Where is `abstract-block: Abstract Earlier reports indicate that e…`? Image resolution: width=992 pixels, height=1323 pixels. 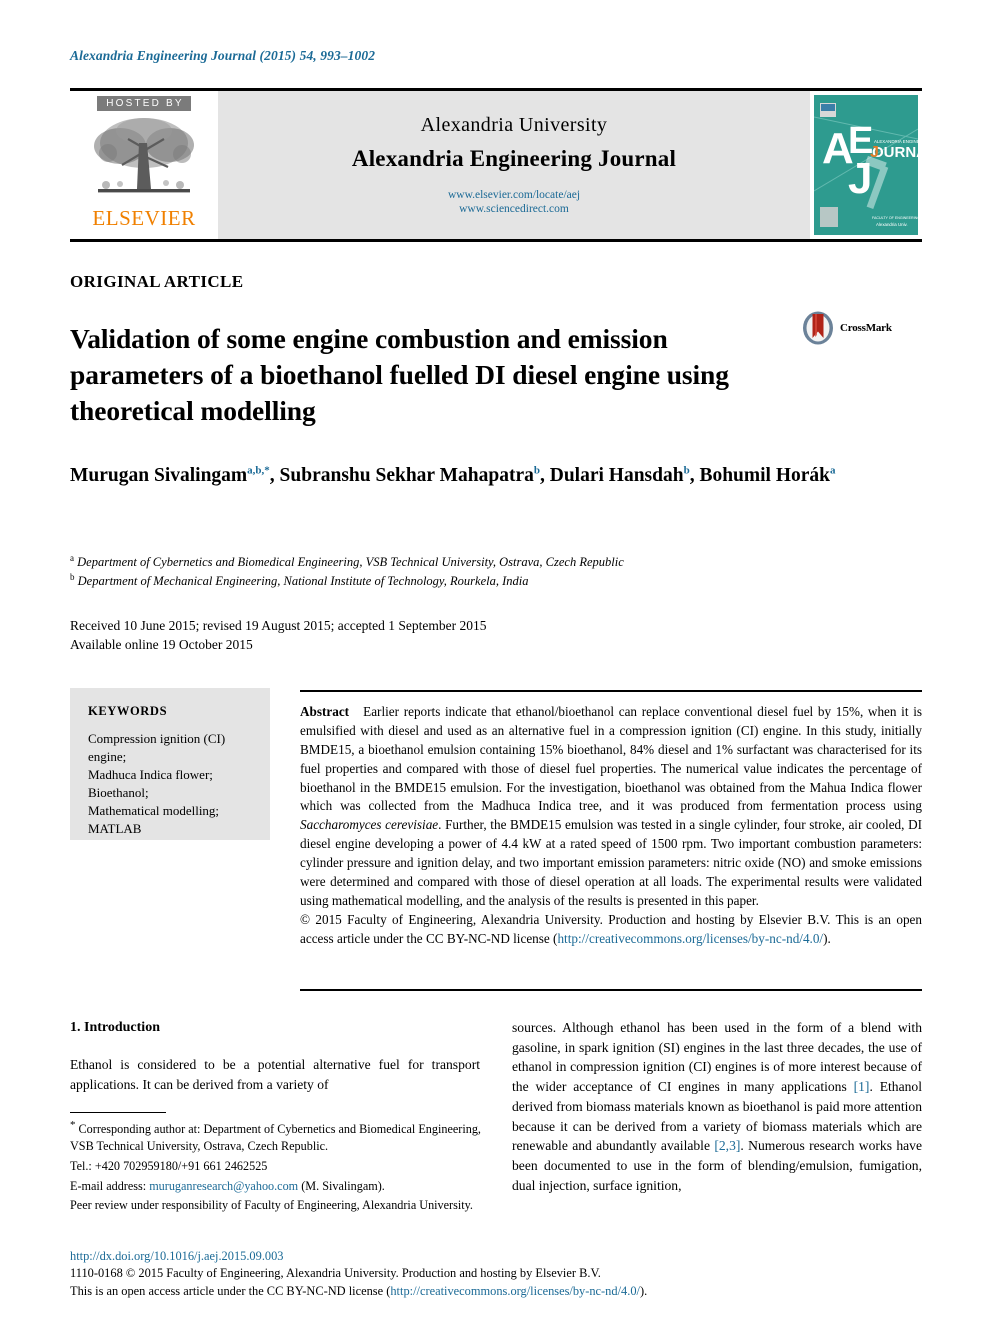 abstract-block: Abstract Earlier reports indicate that e… is located at coordinates (611, 819).